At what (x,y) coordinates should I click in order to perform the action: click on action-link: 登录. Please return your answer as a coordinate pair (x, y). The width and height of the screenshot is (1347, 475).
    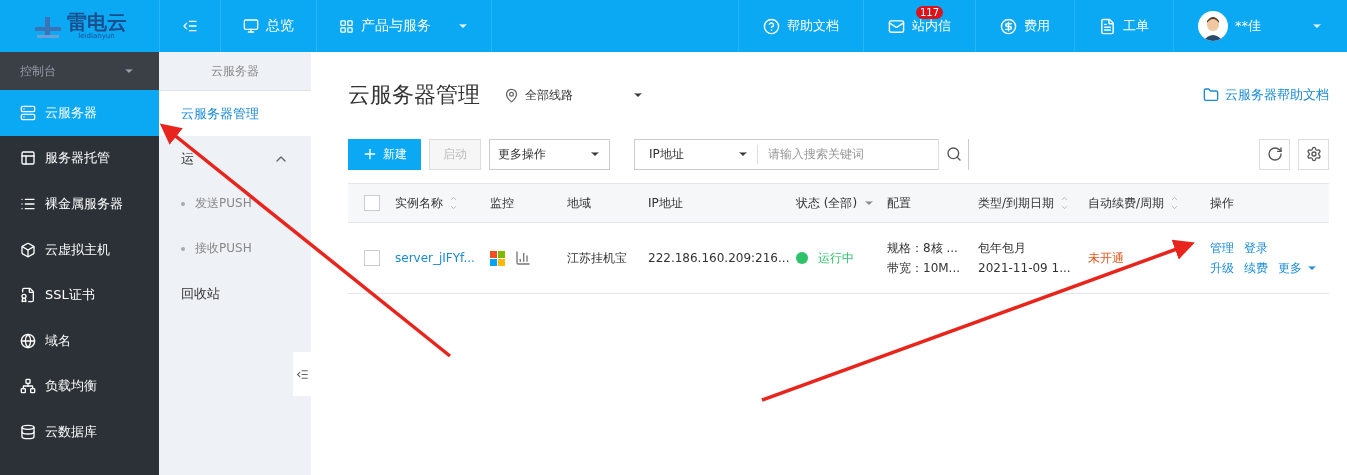
    Looking at the image, I should click on (1256, 248).